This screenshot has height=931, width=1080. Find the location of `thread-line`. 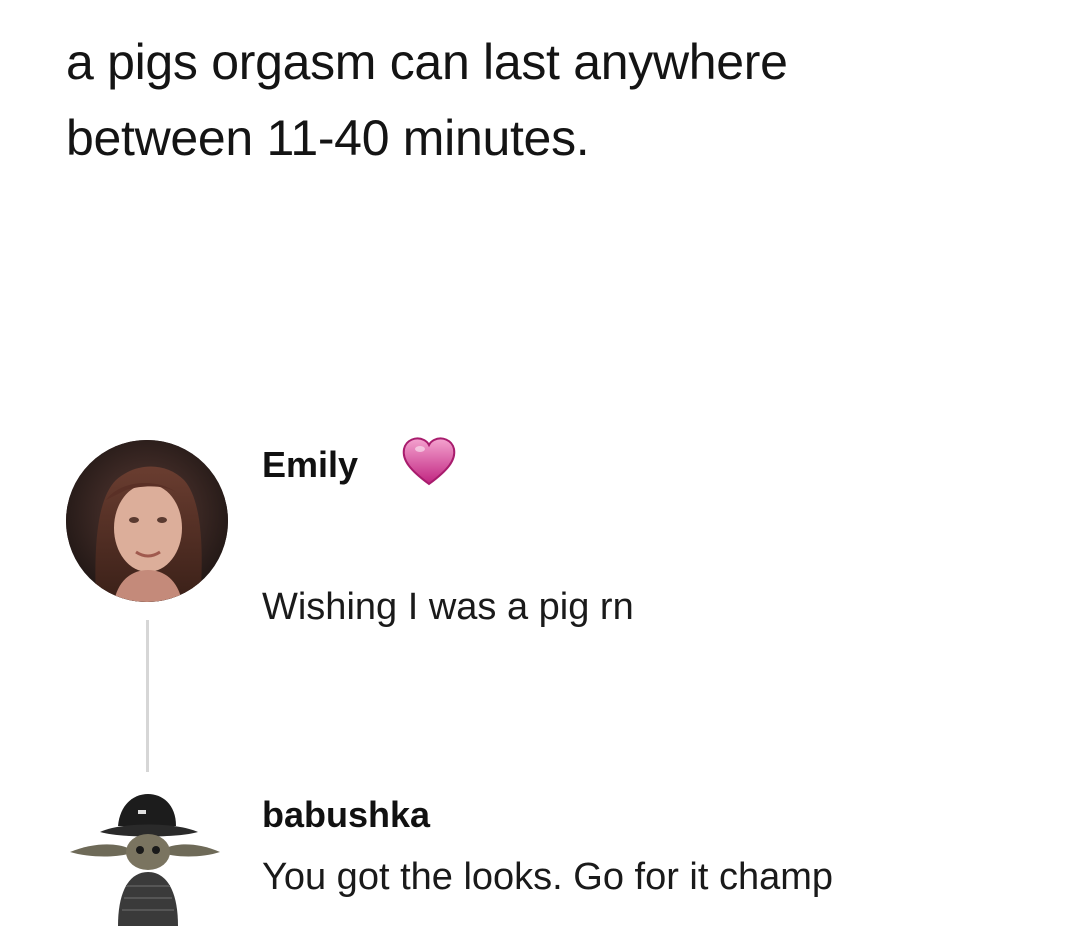

thread-line is located at coordinates (147, 696).